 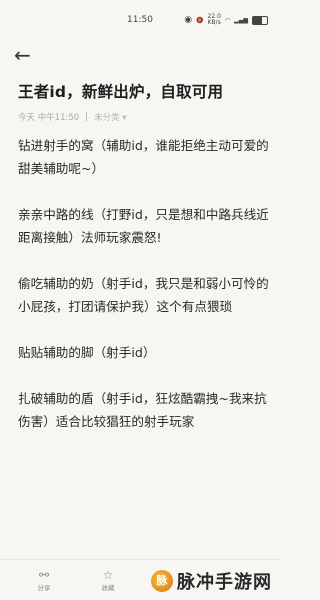 I want to click on wifi-icon: ◠, so click(x=227, y=20).